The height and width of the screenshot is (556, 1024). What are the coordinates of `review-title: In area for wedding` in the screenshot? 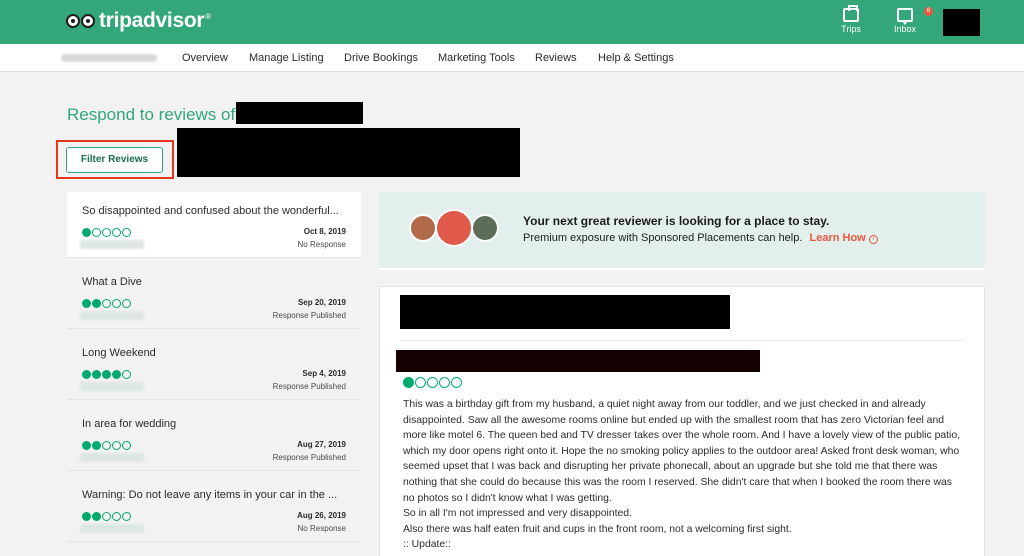 It's located at (129, 424).